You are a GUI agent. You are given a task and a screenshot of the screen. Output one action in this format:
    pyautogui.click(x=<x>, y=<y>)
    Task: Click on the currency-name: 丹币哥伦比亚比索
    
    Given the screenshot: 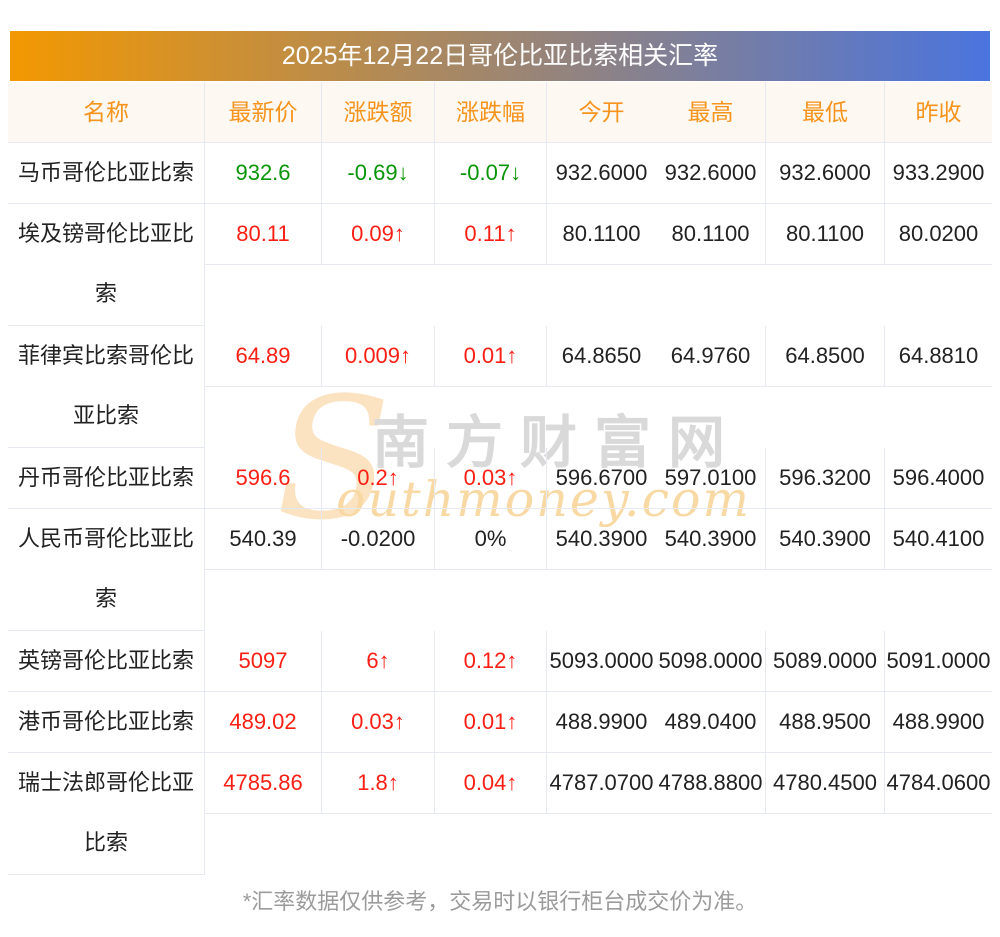 What is the action you would take?
    pyautogui.click(x=106, y=478)
    